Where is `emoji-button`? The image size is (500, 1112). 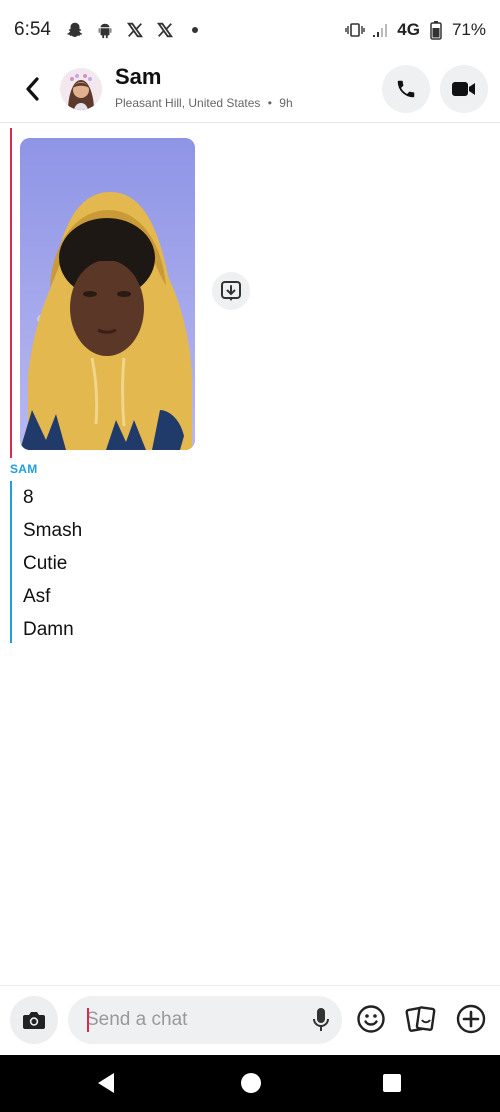 emoji-button is located at coordinates (371, 1019).